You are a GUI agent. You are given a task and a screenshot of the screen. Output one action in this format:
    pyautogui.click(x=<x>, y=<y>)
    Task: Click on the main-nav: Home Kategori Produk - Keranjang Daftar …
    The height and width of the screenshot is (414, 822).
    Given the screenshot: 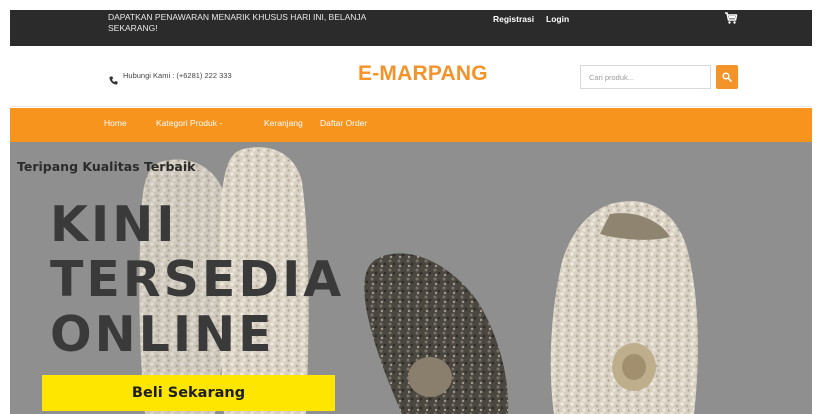 What is the action you would take?
    pyautogui.click(x=411, y=125)
    